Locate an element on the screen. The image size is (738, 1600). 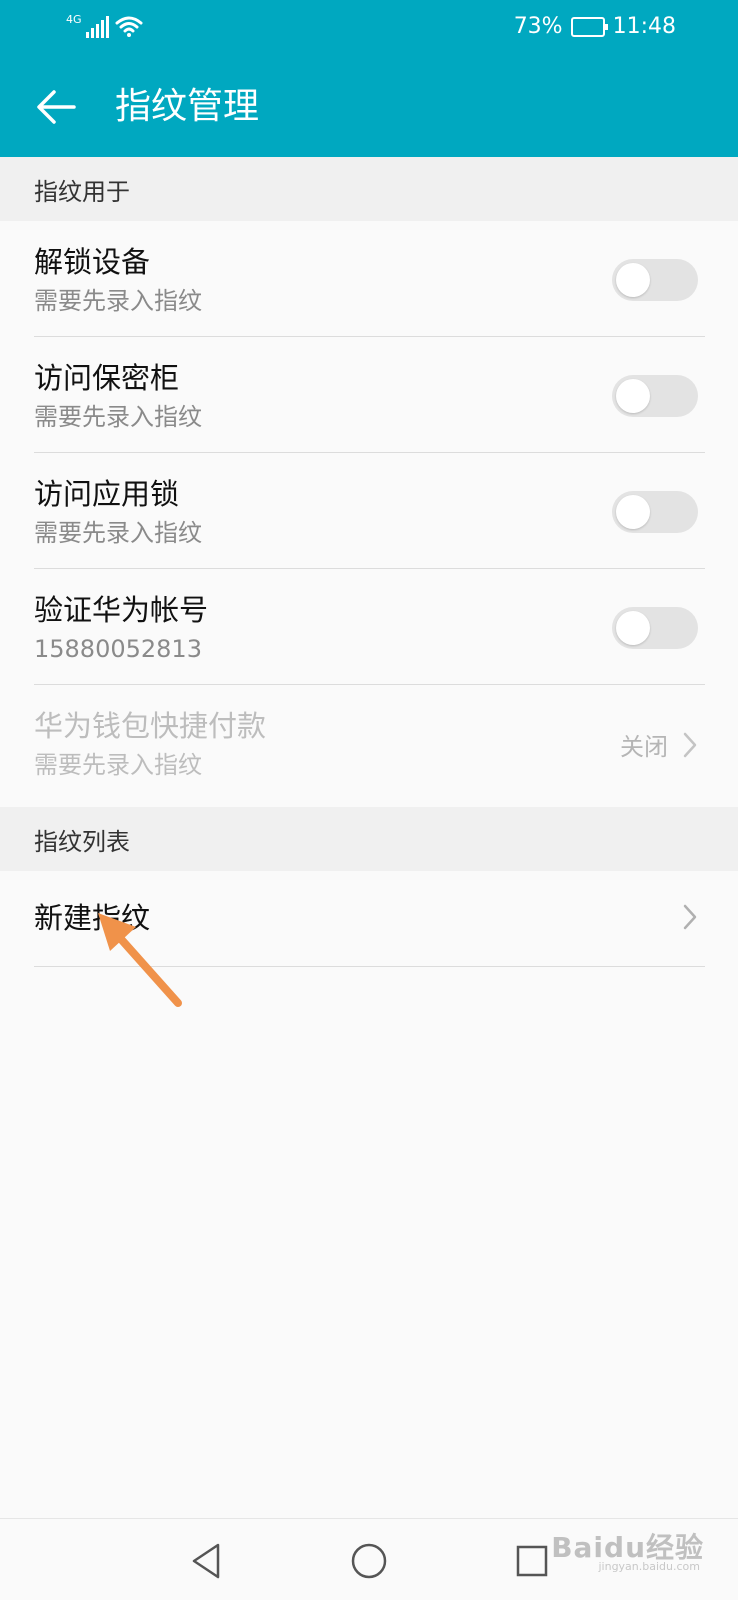
verify-account-toggle is located at coordinates (655, 628).